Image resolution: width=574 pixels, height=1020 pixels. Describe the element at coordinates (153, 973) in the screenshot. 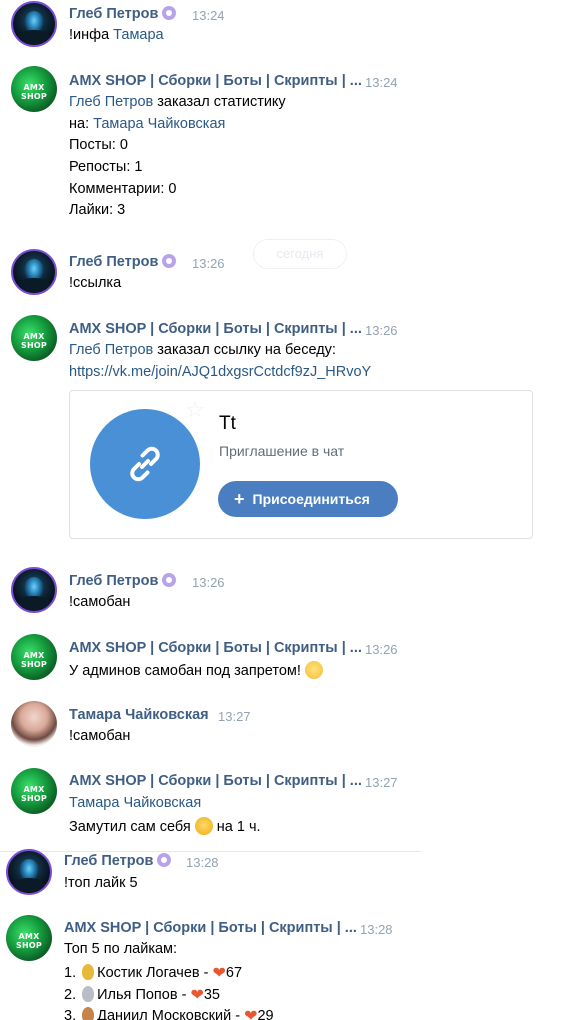

I see `list-item: 1. Костик Логачев - ❤67` at that location.